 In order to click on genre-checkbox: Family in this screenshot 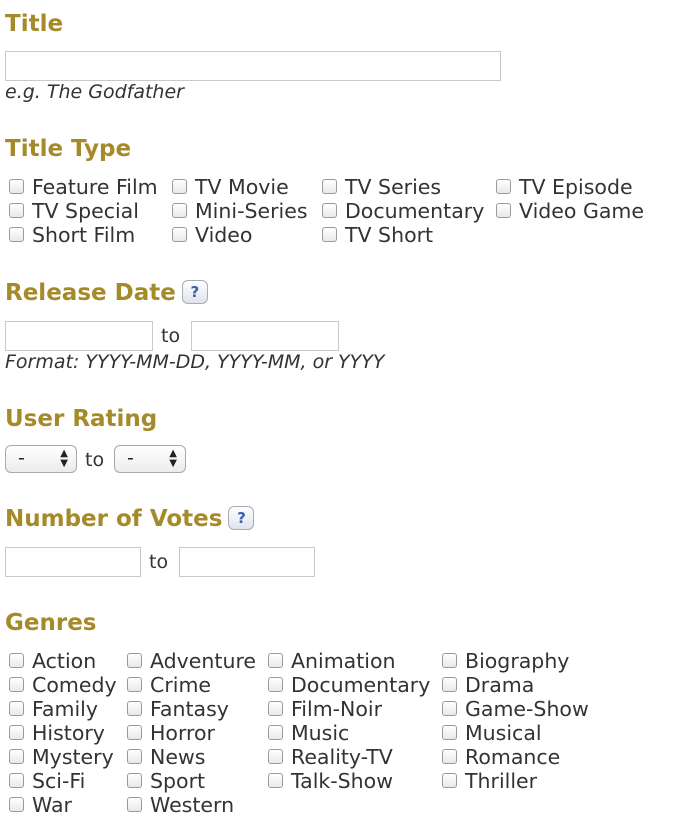, I will do `click(53, 709)`.